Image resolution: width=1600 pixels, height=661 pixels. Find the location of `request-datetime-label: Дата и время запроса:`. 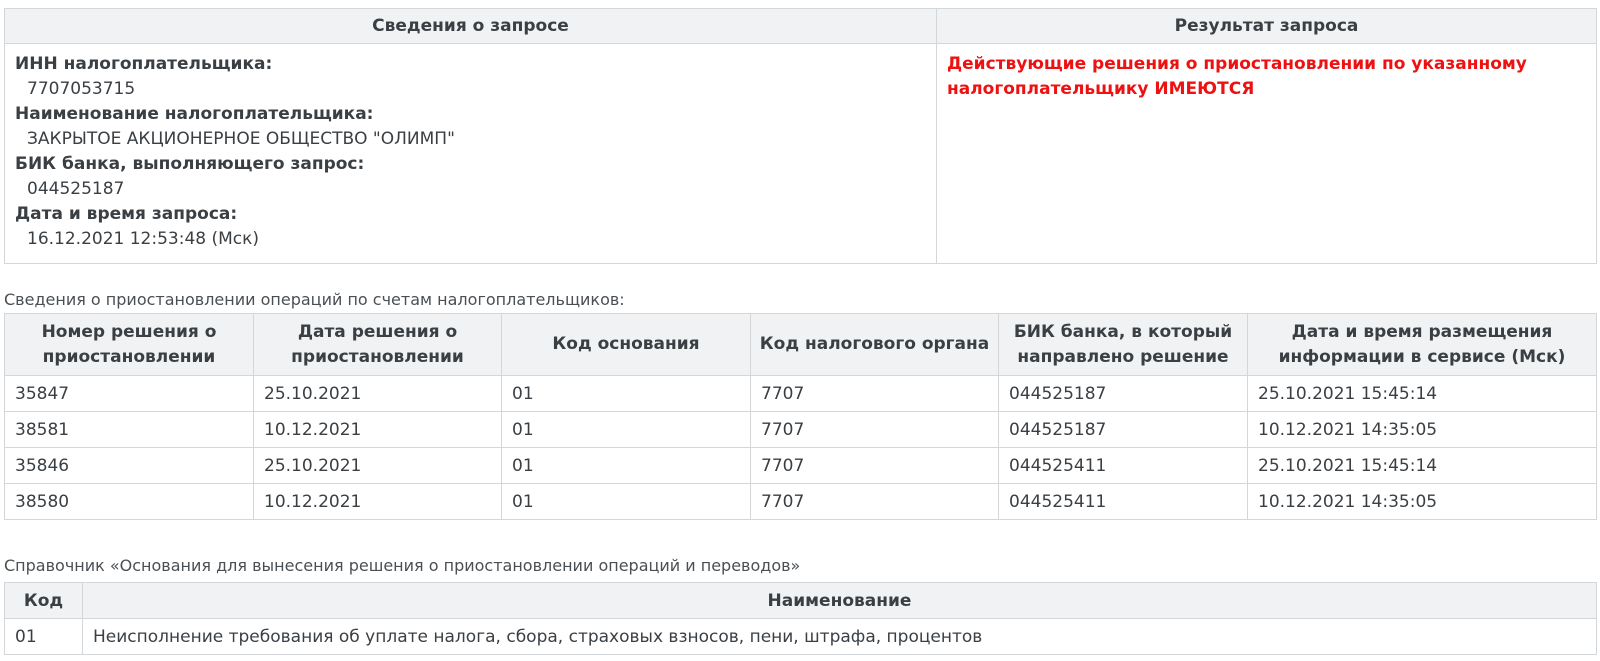

request-datetime-label: Дата и время запроса: is located at coordinates (126, 214).